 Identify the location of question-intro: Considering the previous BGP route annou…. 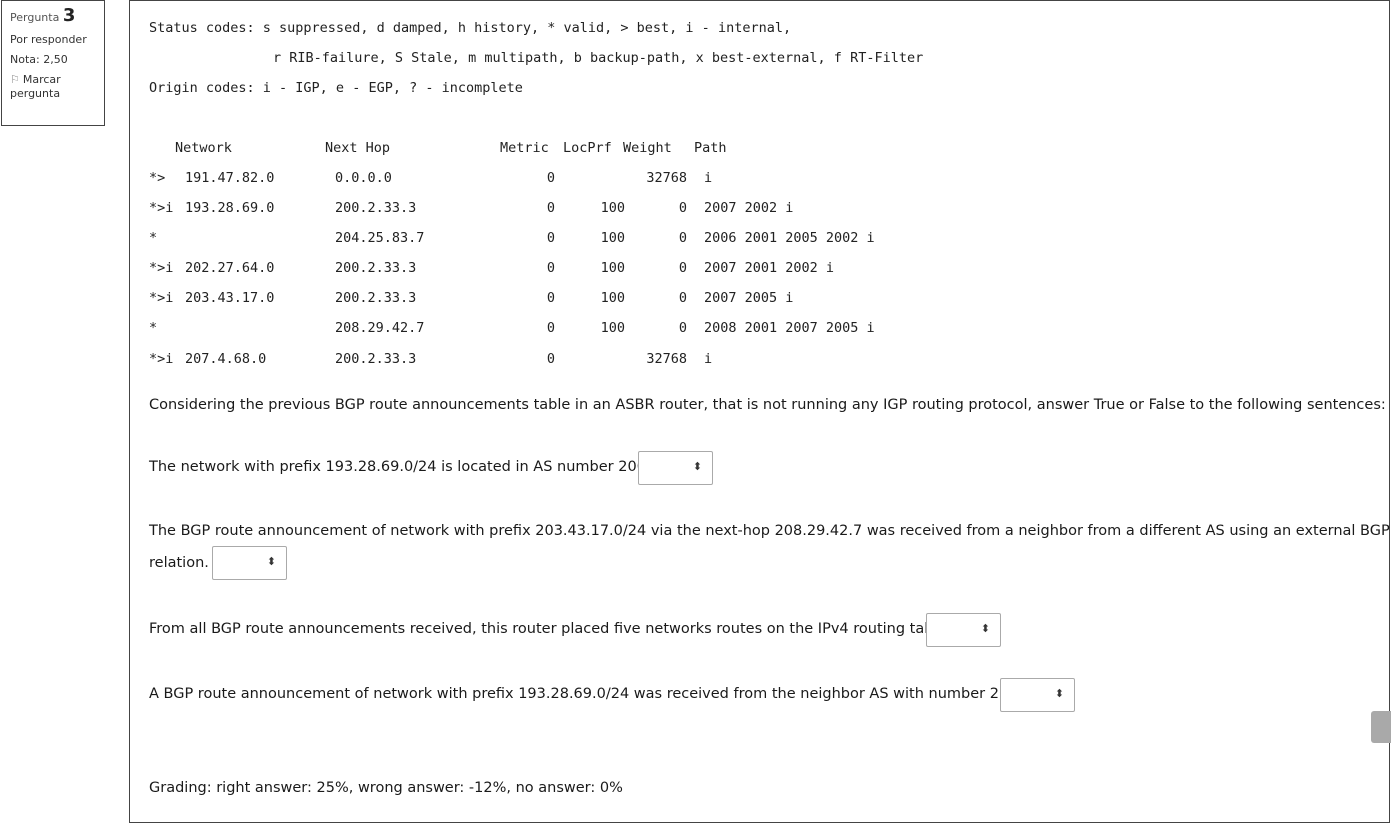
(767, 405).